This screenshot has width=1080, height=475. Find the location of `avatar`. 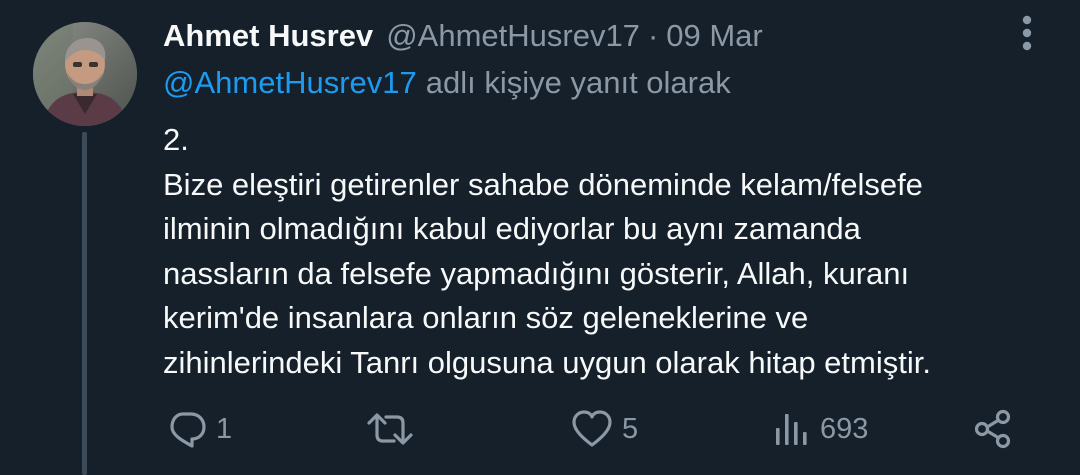

avatar is located at coordinates (85, 74).